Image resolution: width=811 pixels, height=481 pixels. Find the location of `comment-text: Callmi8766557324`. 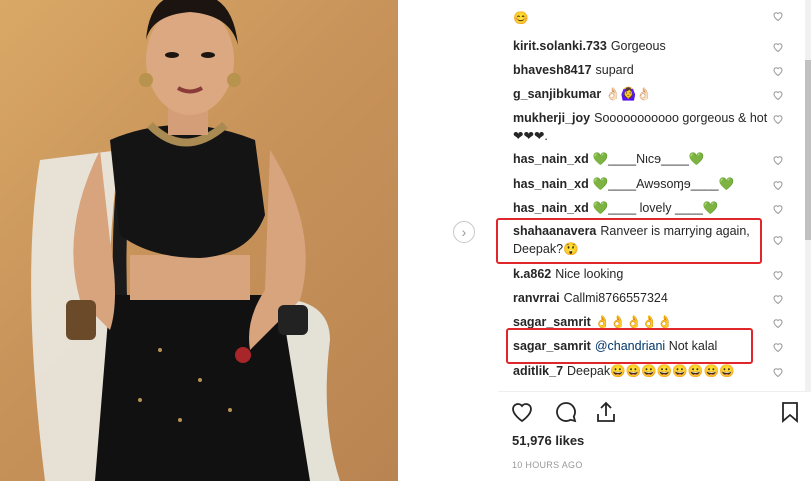

comment-text: Callmi8766557324 is located at coordinates (615, 298).